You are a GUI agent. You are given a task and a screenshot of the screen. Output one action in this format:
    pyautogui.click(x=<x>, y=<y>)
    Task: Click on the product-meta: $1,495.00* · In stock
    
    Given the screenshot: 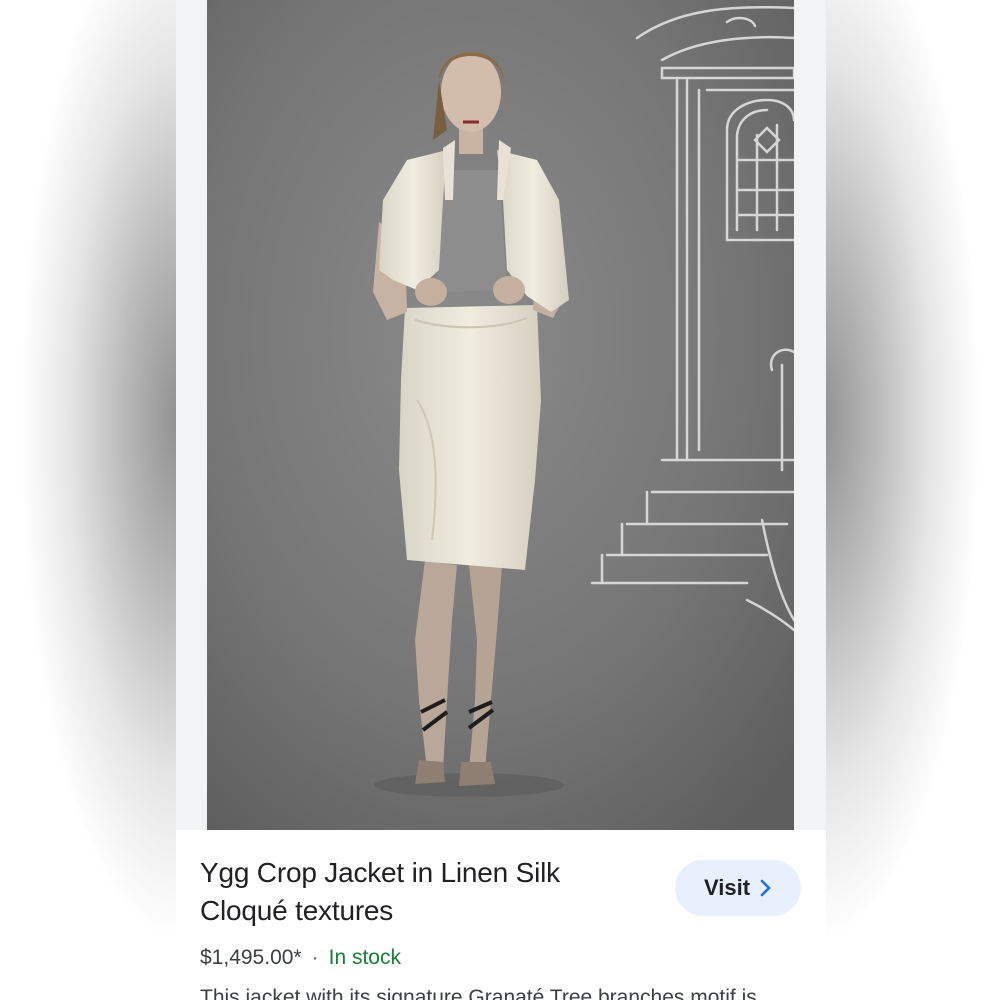 What is the action you would take?
    pyautogui.click(x=300, y=958)
    